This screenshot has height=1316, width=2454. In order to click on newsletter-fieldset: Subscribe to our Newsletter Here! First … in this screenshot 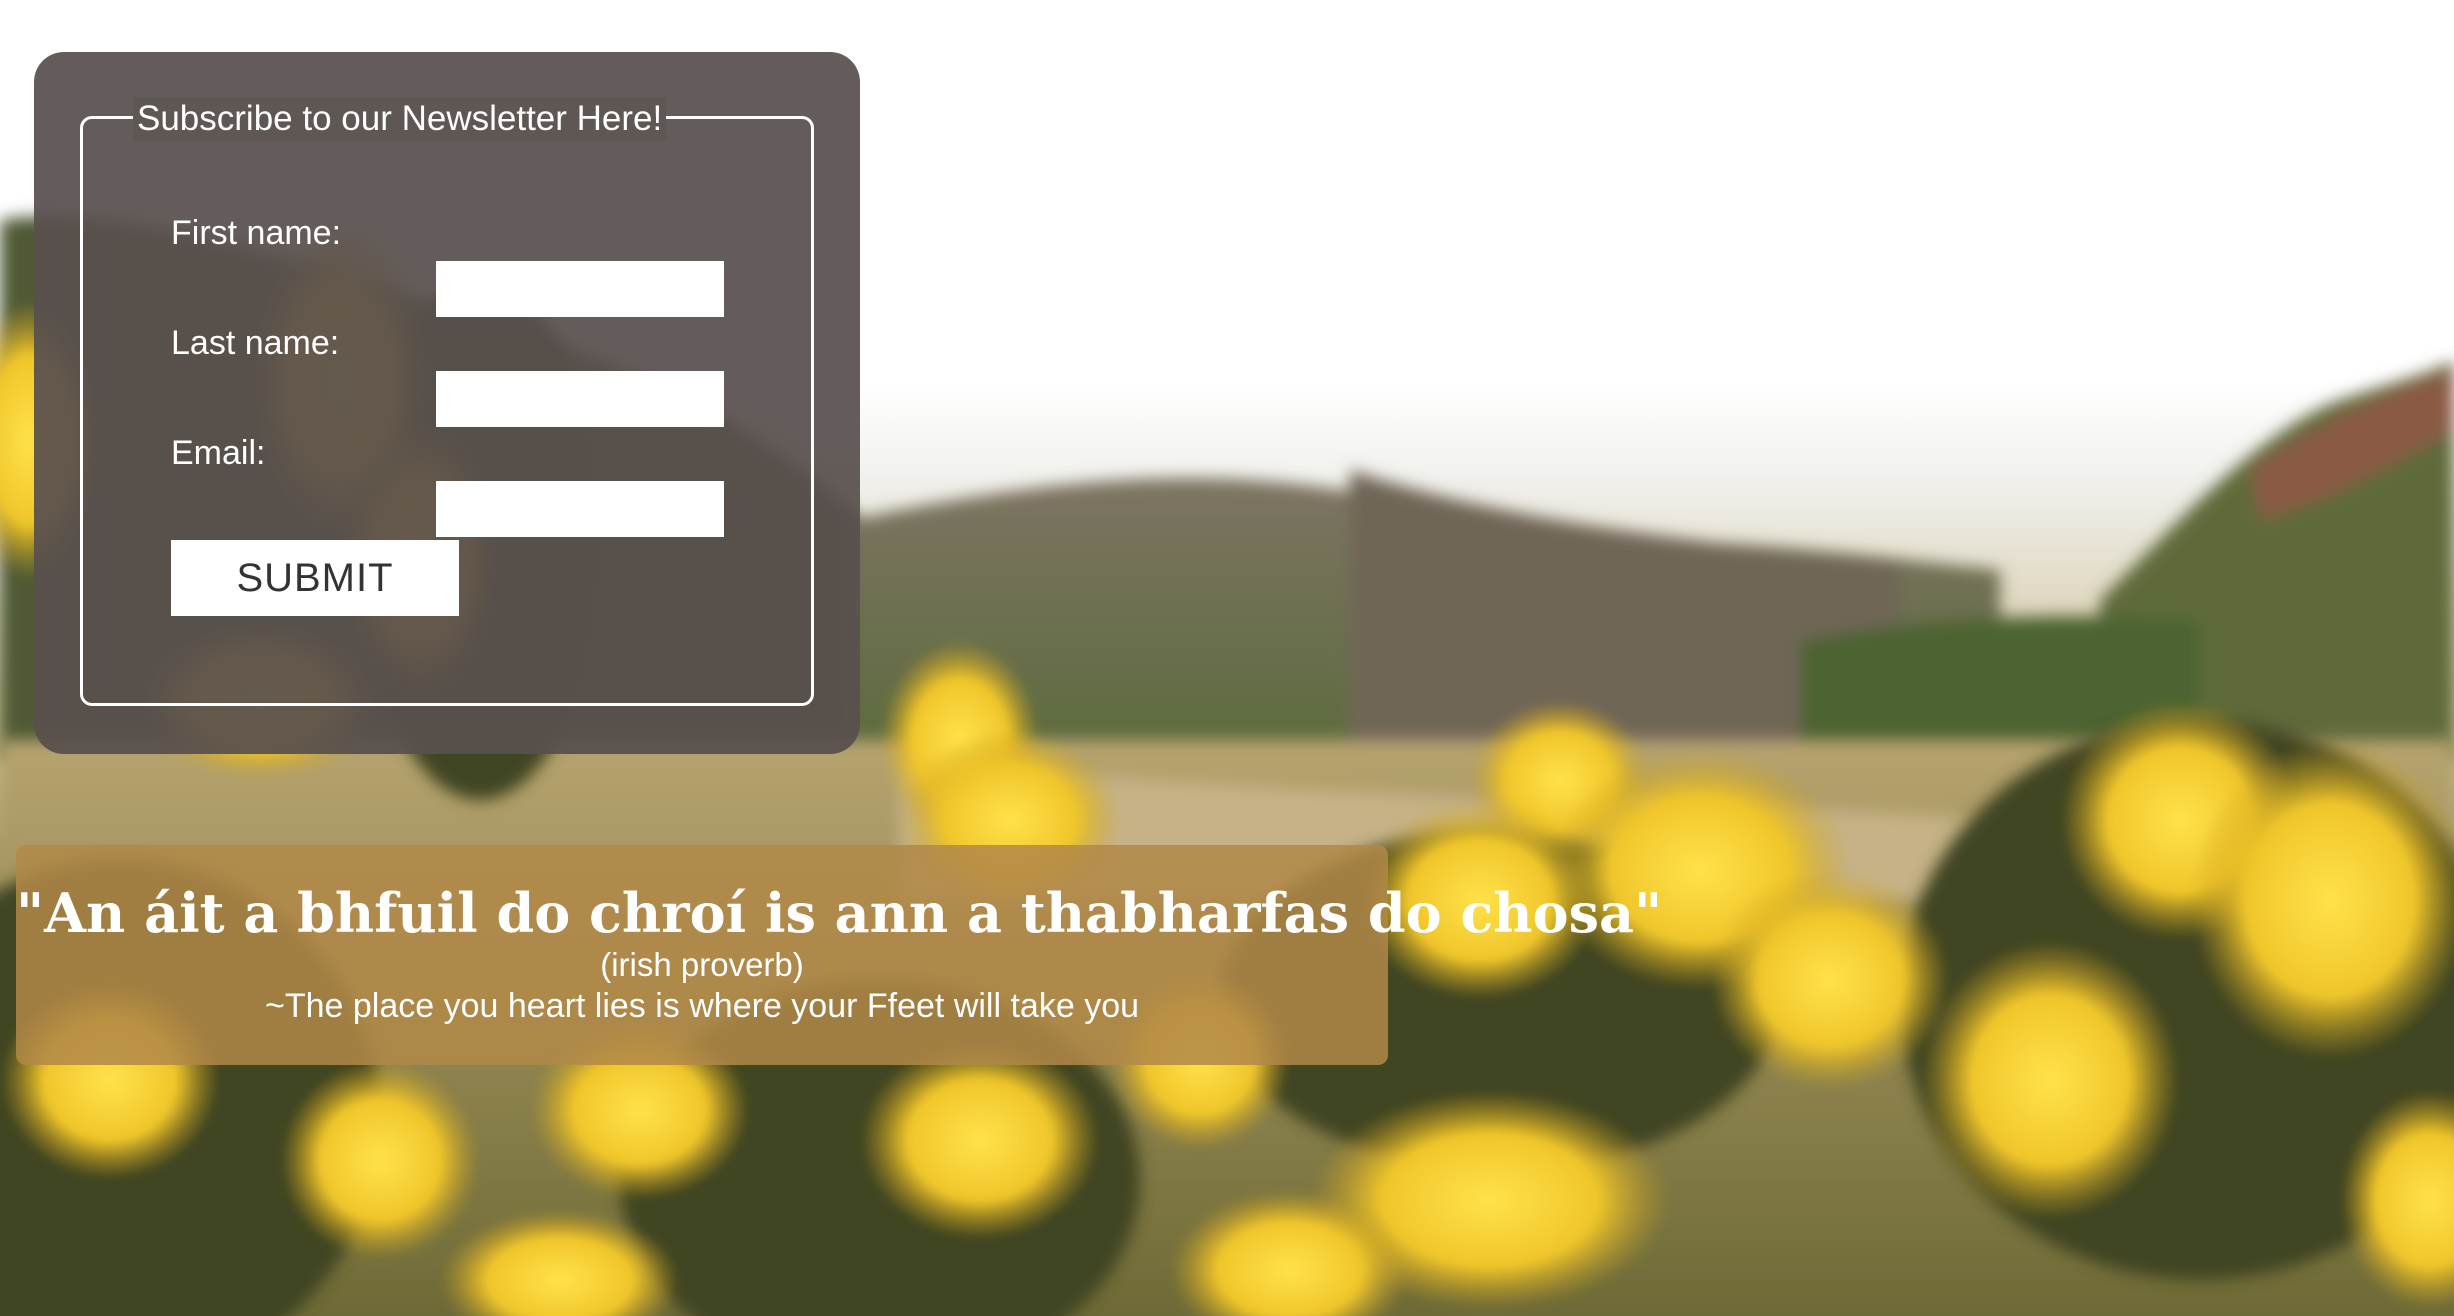, I will do `click(447, 401)`.